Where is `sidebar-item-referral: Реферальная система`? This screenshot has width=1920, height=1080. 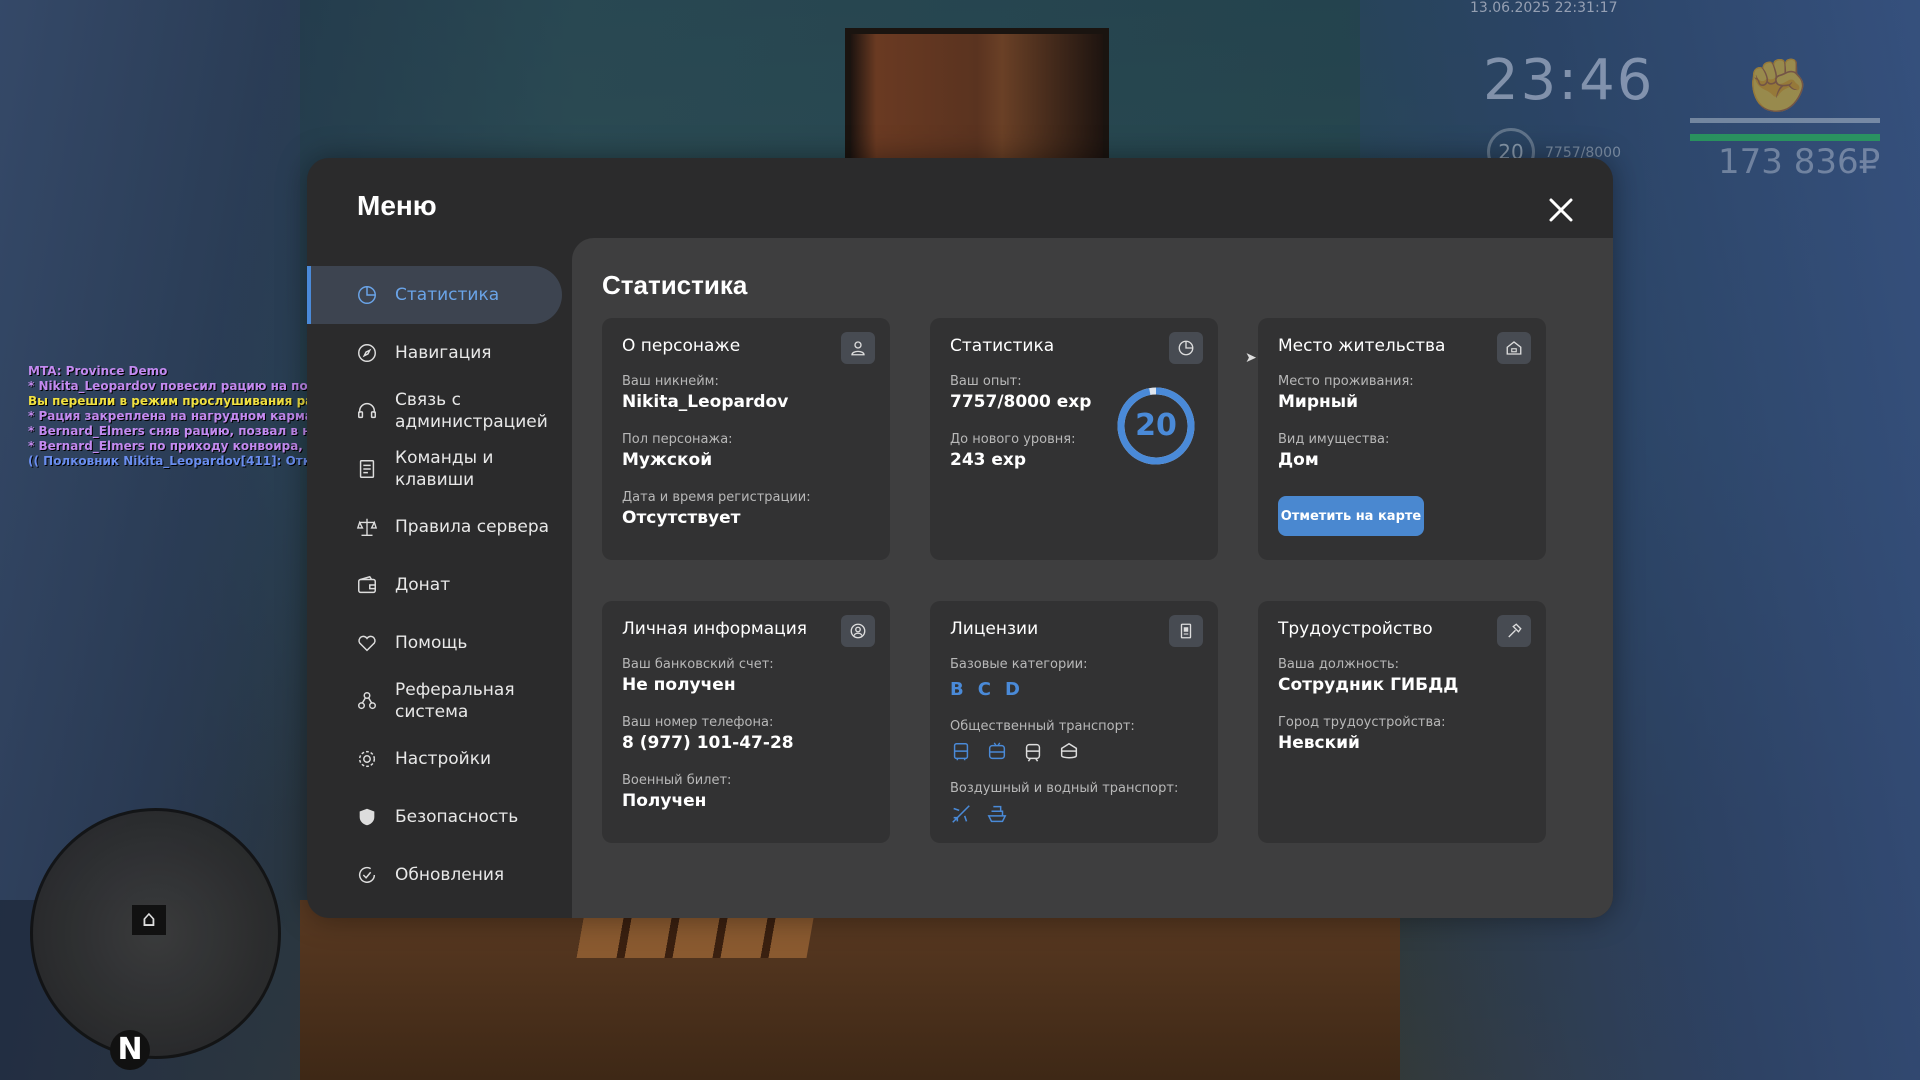 sidebar-item-referral: Реферальная система is located at coordinates (434, 701).